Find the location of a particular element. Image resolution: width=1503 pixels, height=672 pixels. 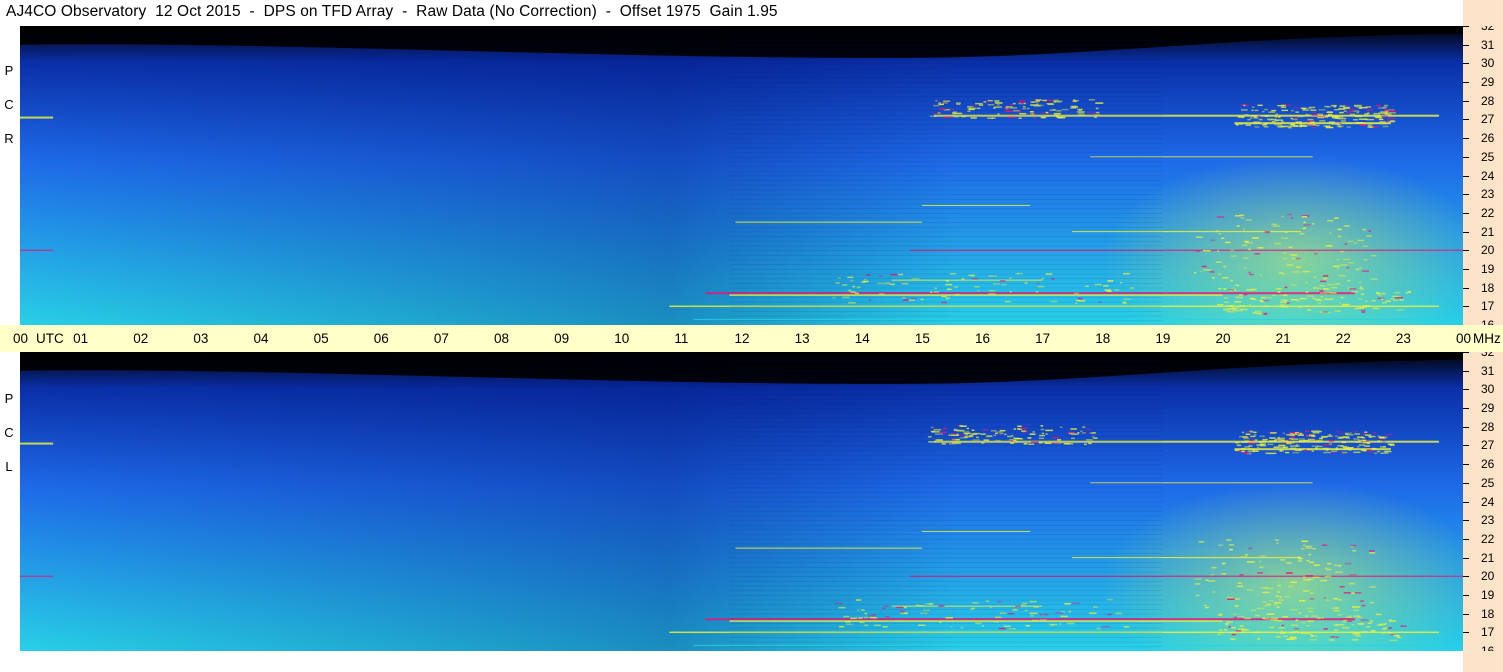

rcp-label-p: P is located at coordinates (9, 71).